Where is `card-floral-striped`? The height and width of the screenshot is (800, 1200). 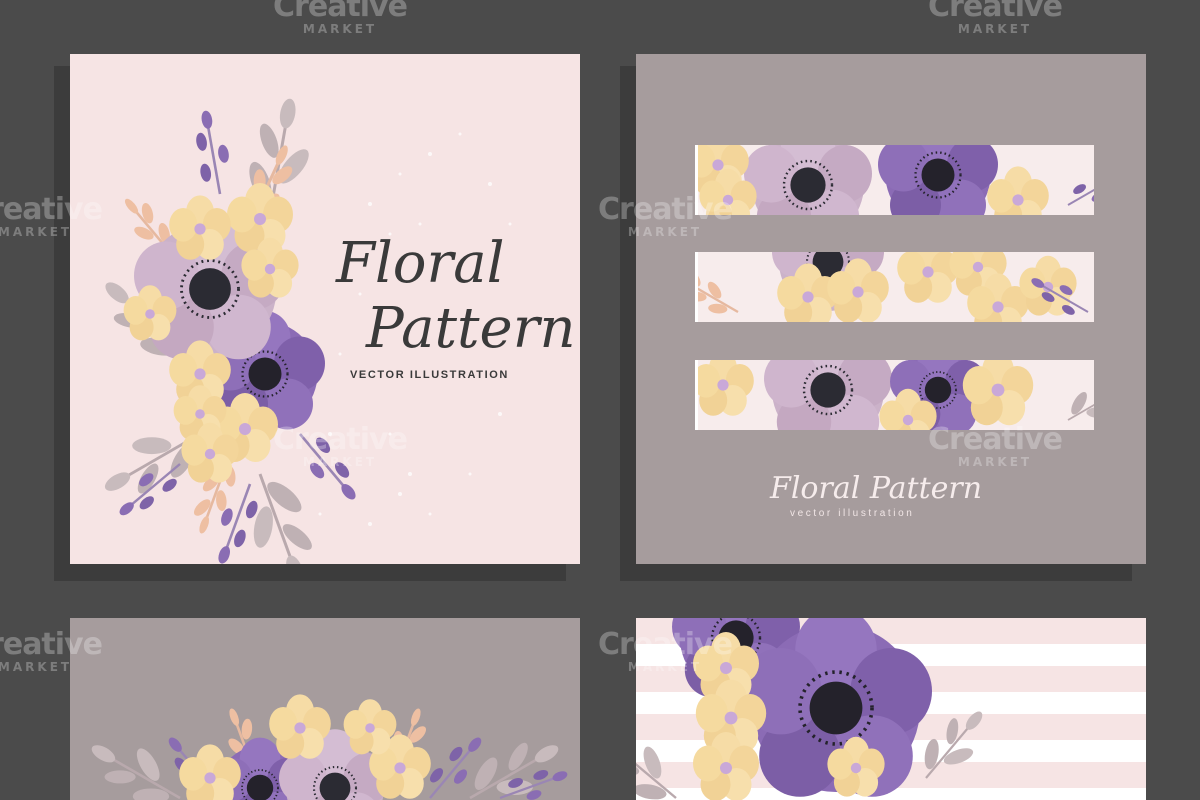 card-floral-striped is located at coordinates (891, 709).